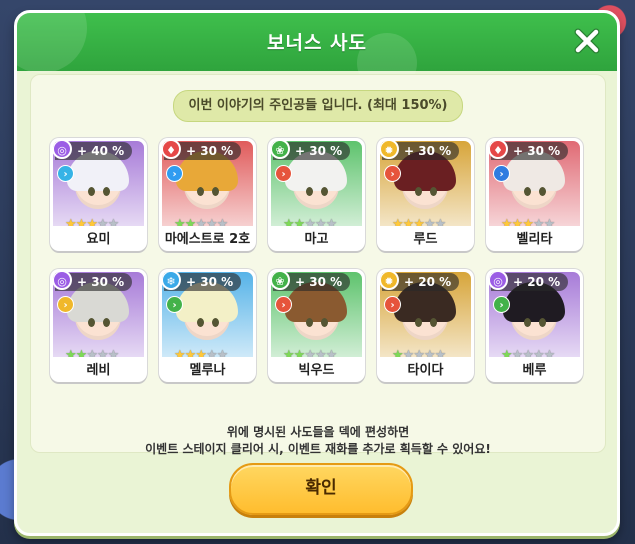 Image resolution: width=635 pixels, height=544 pixels. Describe the element at coordinates (316, 43) in the screenshot. I see `dialog-title: 보너스 사도` at that location.